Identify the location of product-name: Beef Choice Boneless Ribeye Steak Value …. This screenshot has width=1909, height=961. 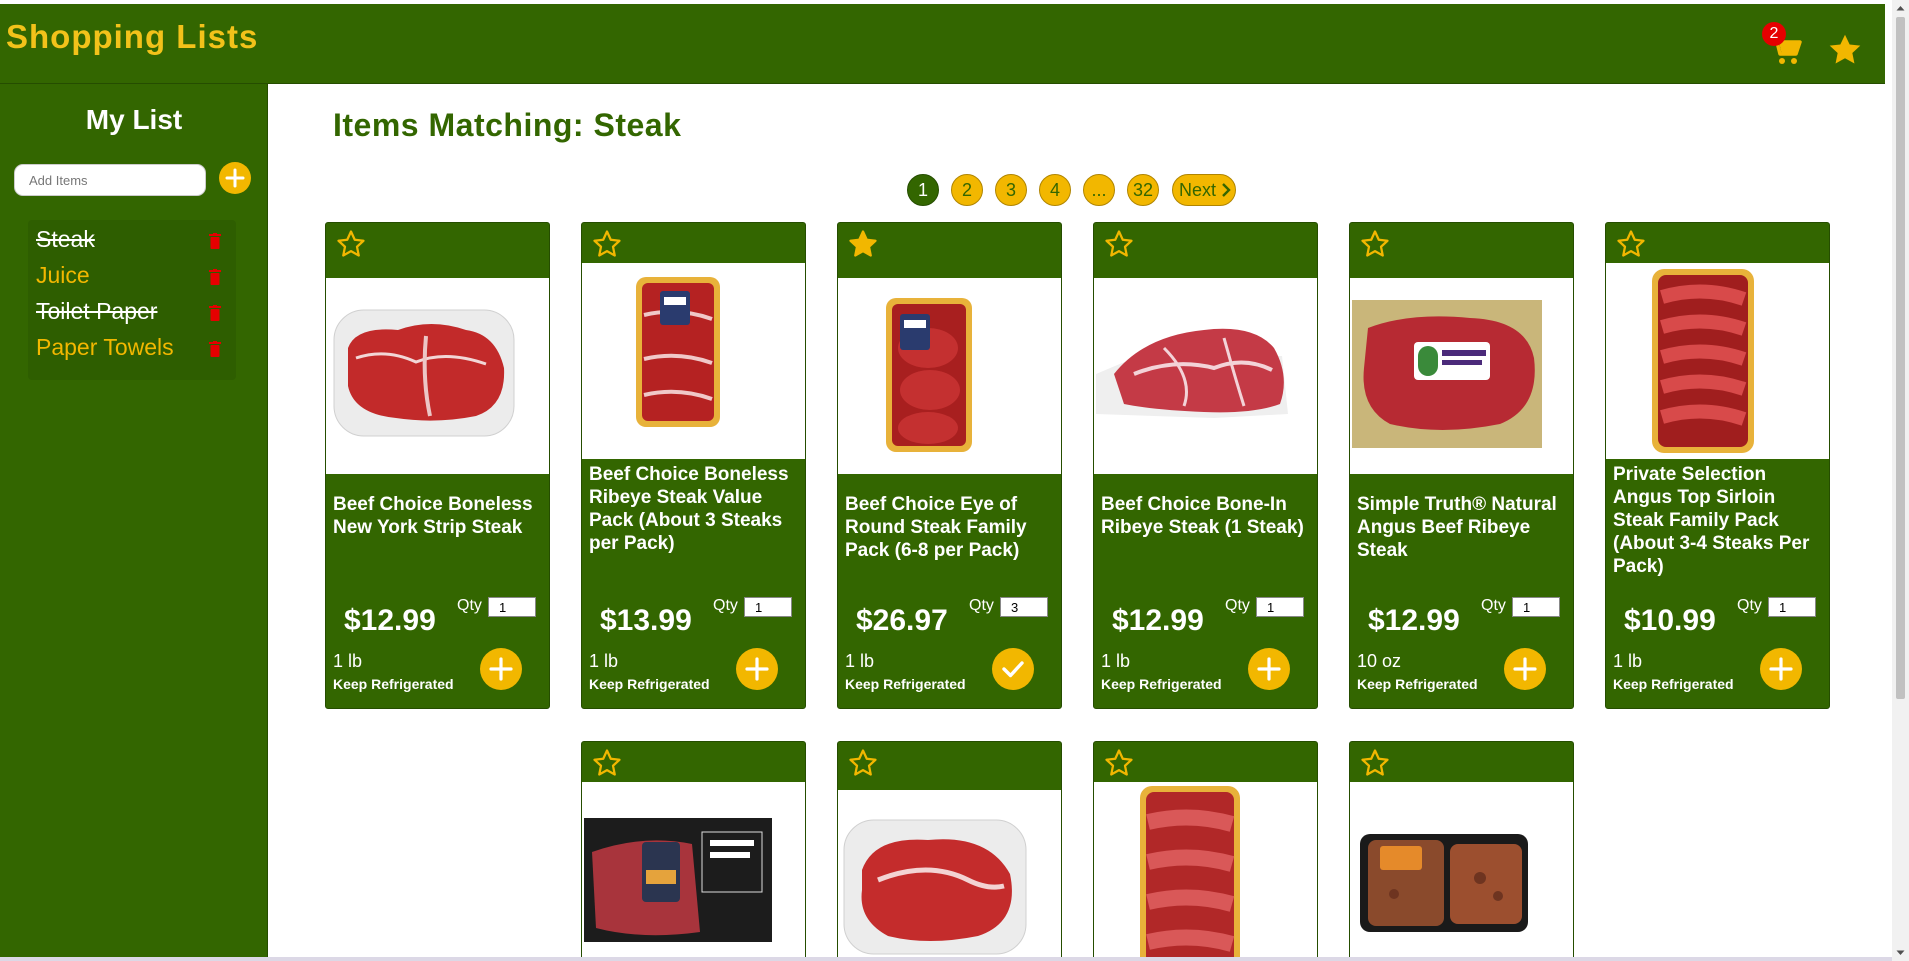
(689, 509).